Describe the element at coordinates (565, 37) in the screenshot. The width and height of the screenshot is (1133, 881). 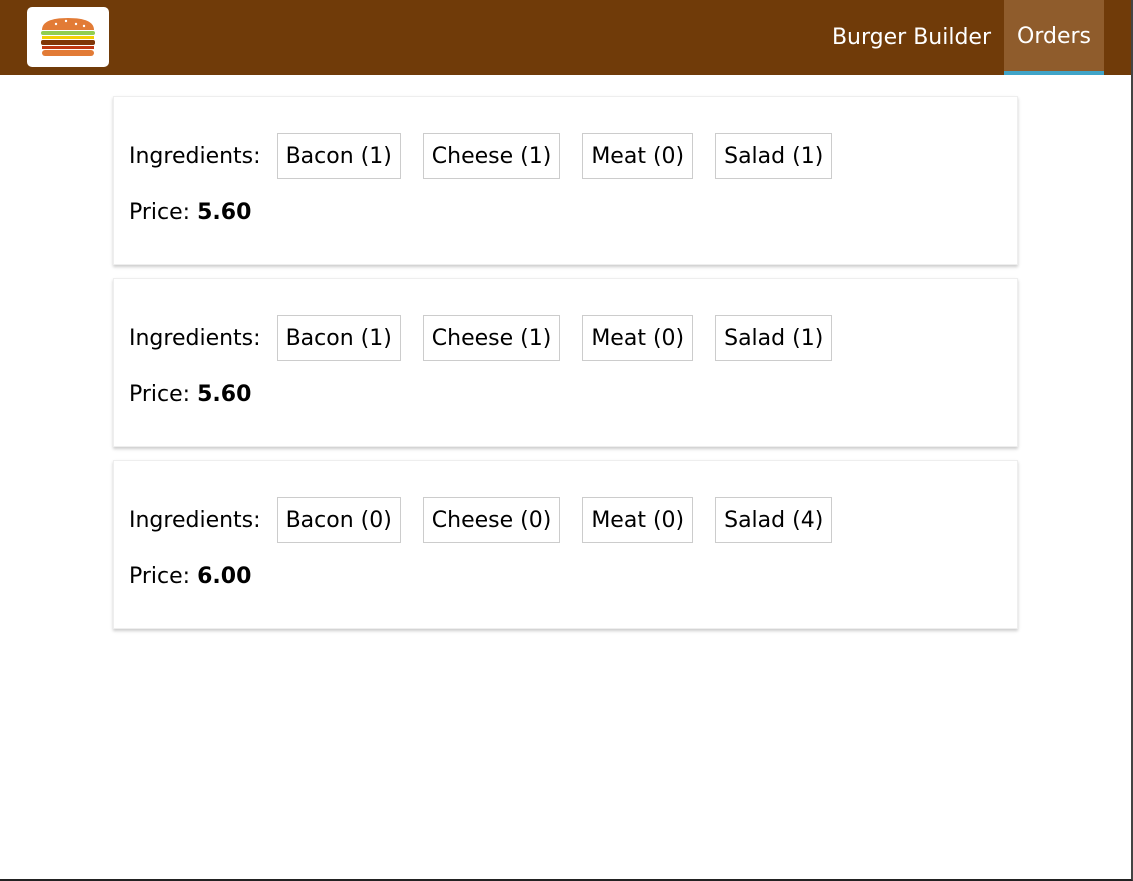
I see `toolbar: Burger Builder Orders` at that location.